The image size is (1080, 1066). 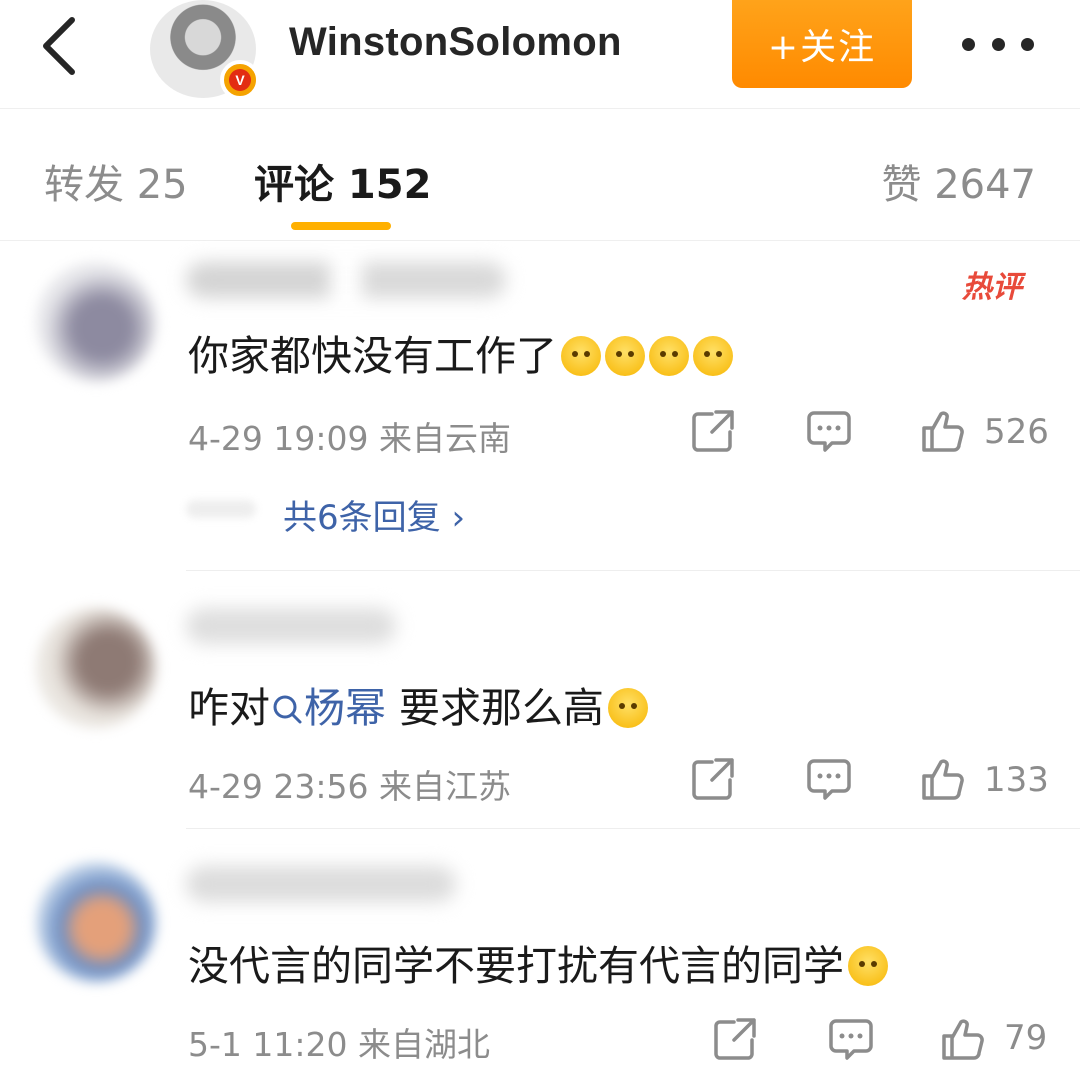 I want to click on back-arrow-icon, so click(x=64, y=46).